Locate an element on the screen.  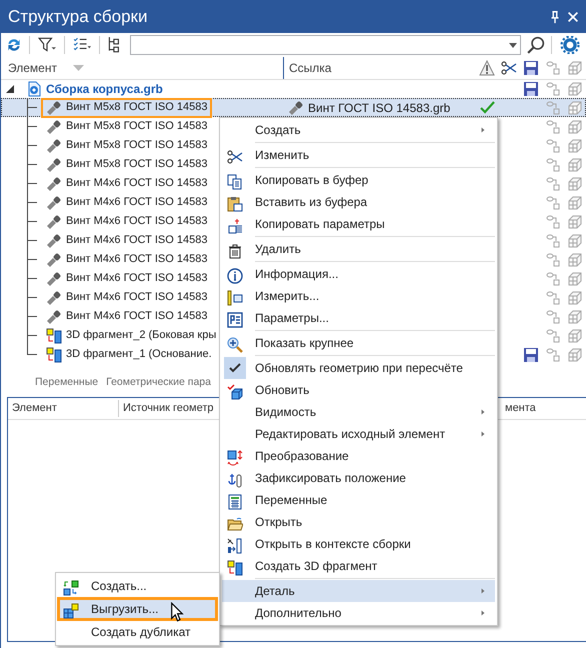
link-text: Винт ГОСТ ISO 14583.grb is located at coordinates (379, 108).